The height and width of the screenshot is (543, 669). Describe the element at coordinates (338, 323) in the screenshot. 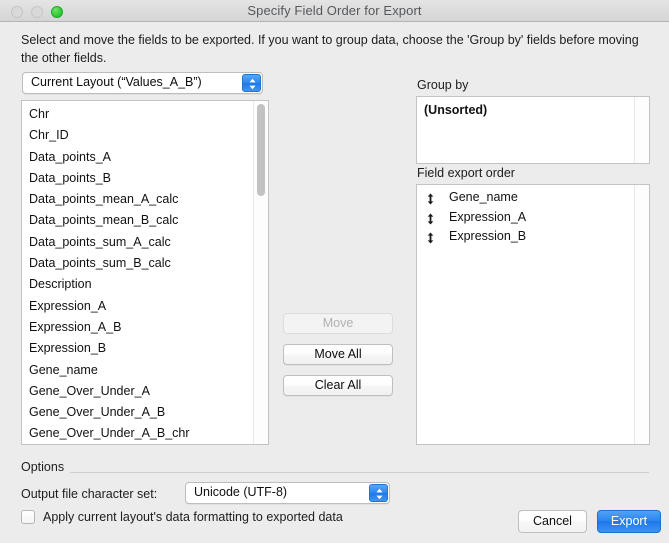

I see `move-button: Move` at that location.